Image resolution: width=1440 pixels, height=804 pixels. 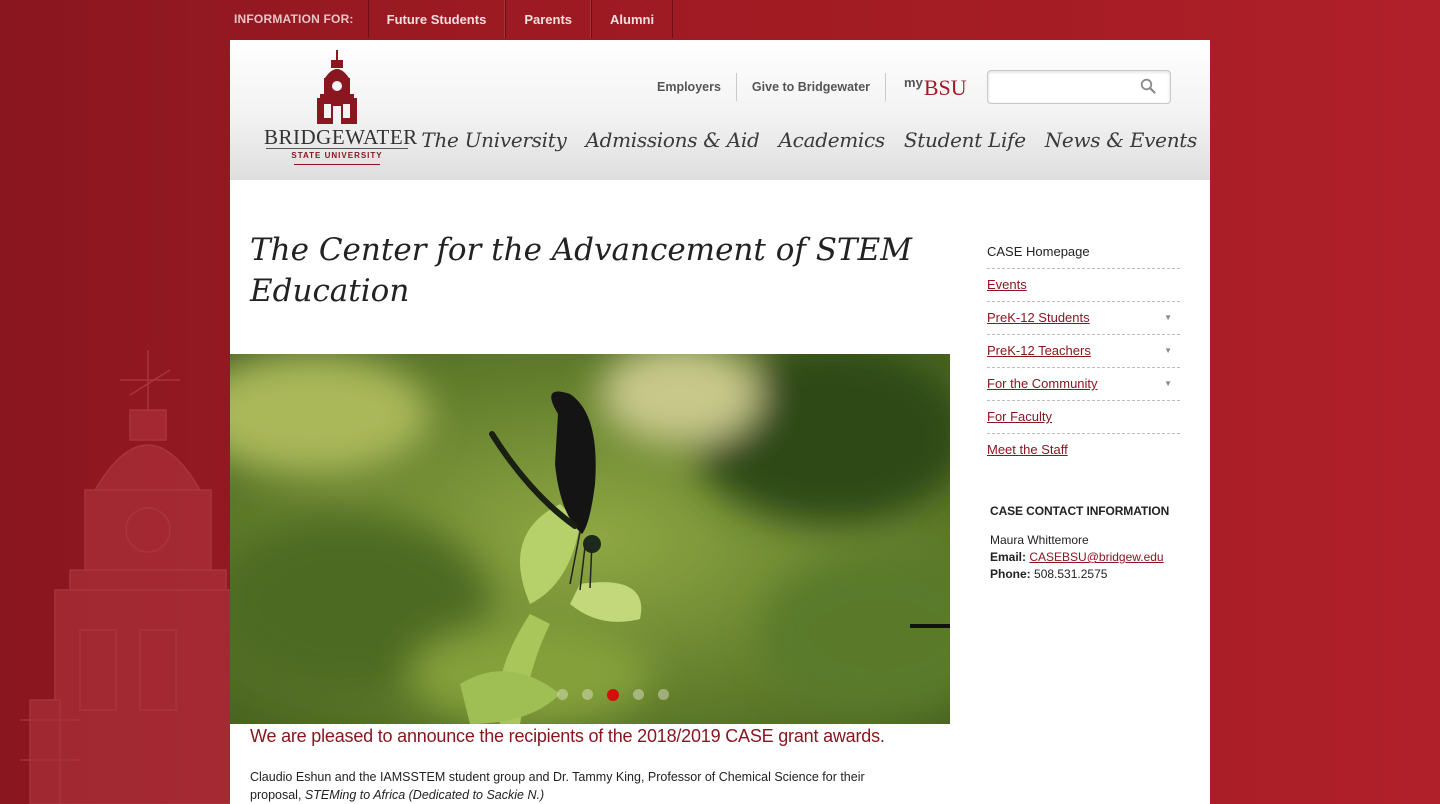 What do you see at coordinates (1080, 511) in the screenshot?
I see `contact-heading: CASE CONTACT INFORMATION` at bounding box center [1080, 511].